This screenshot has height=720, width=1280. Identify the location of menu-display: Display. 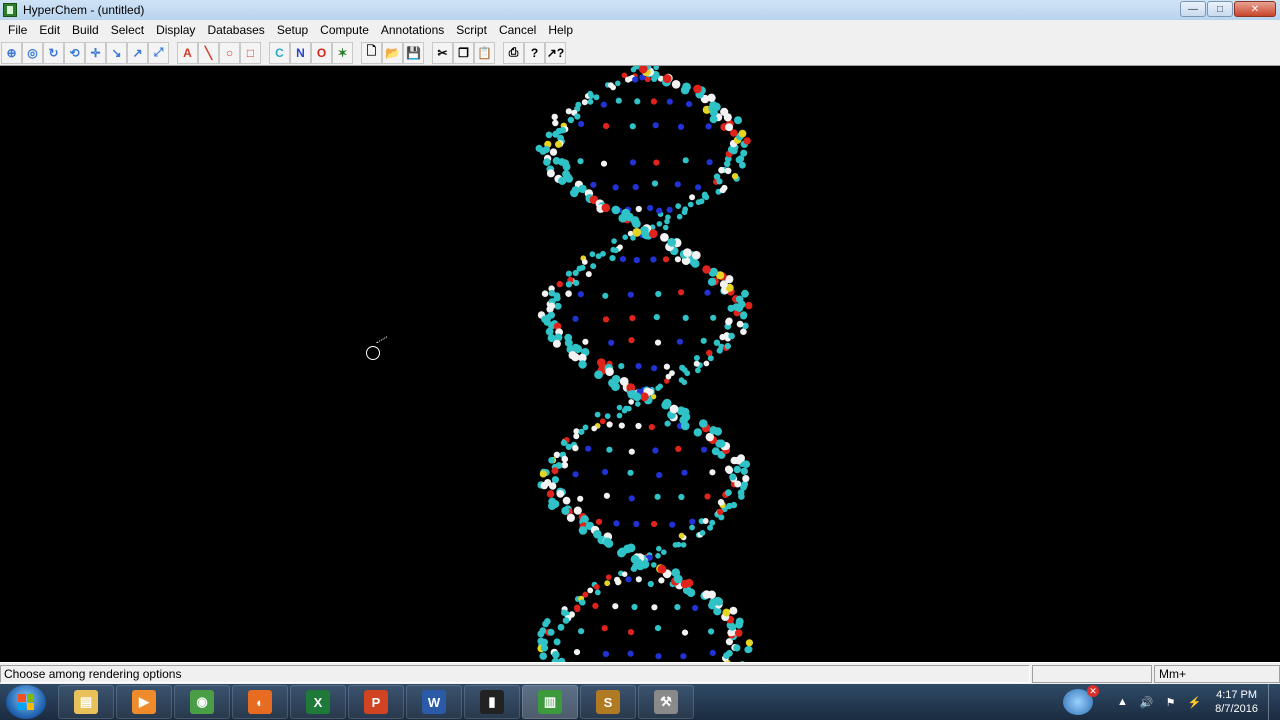
(175, 30).